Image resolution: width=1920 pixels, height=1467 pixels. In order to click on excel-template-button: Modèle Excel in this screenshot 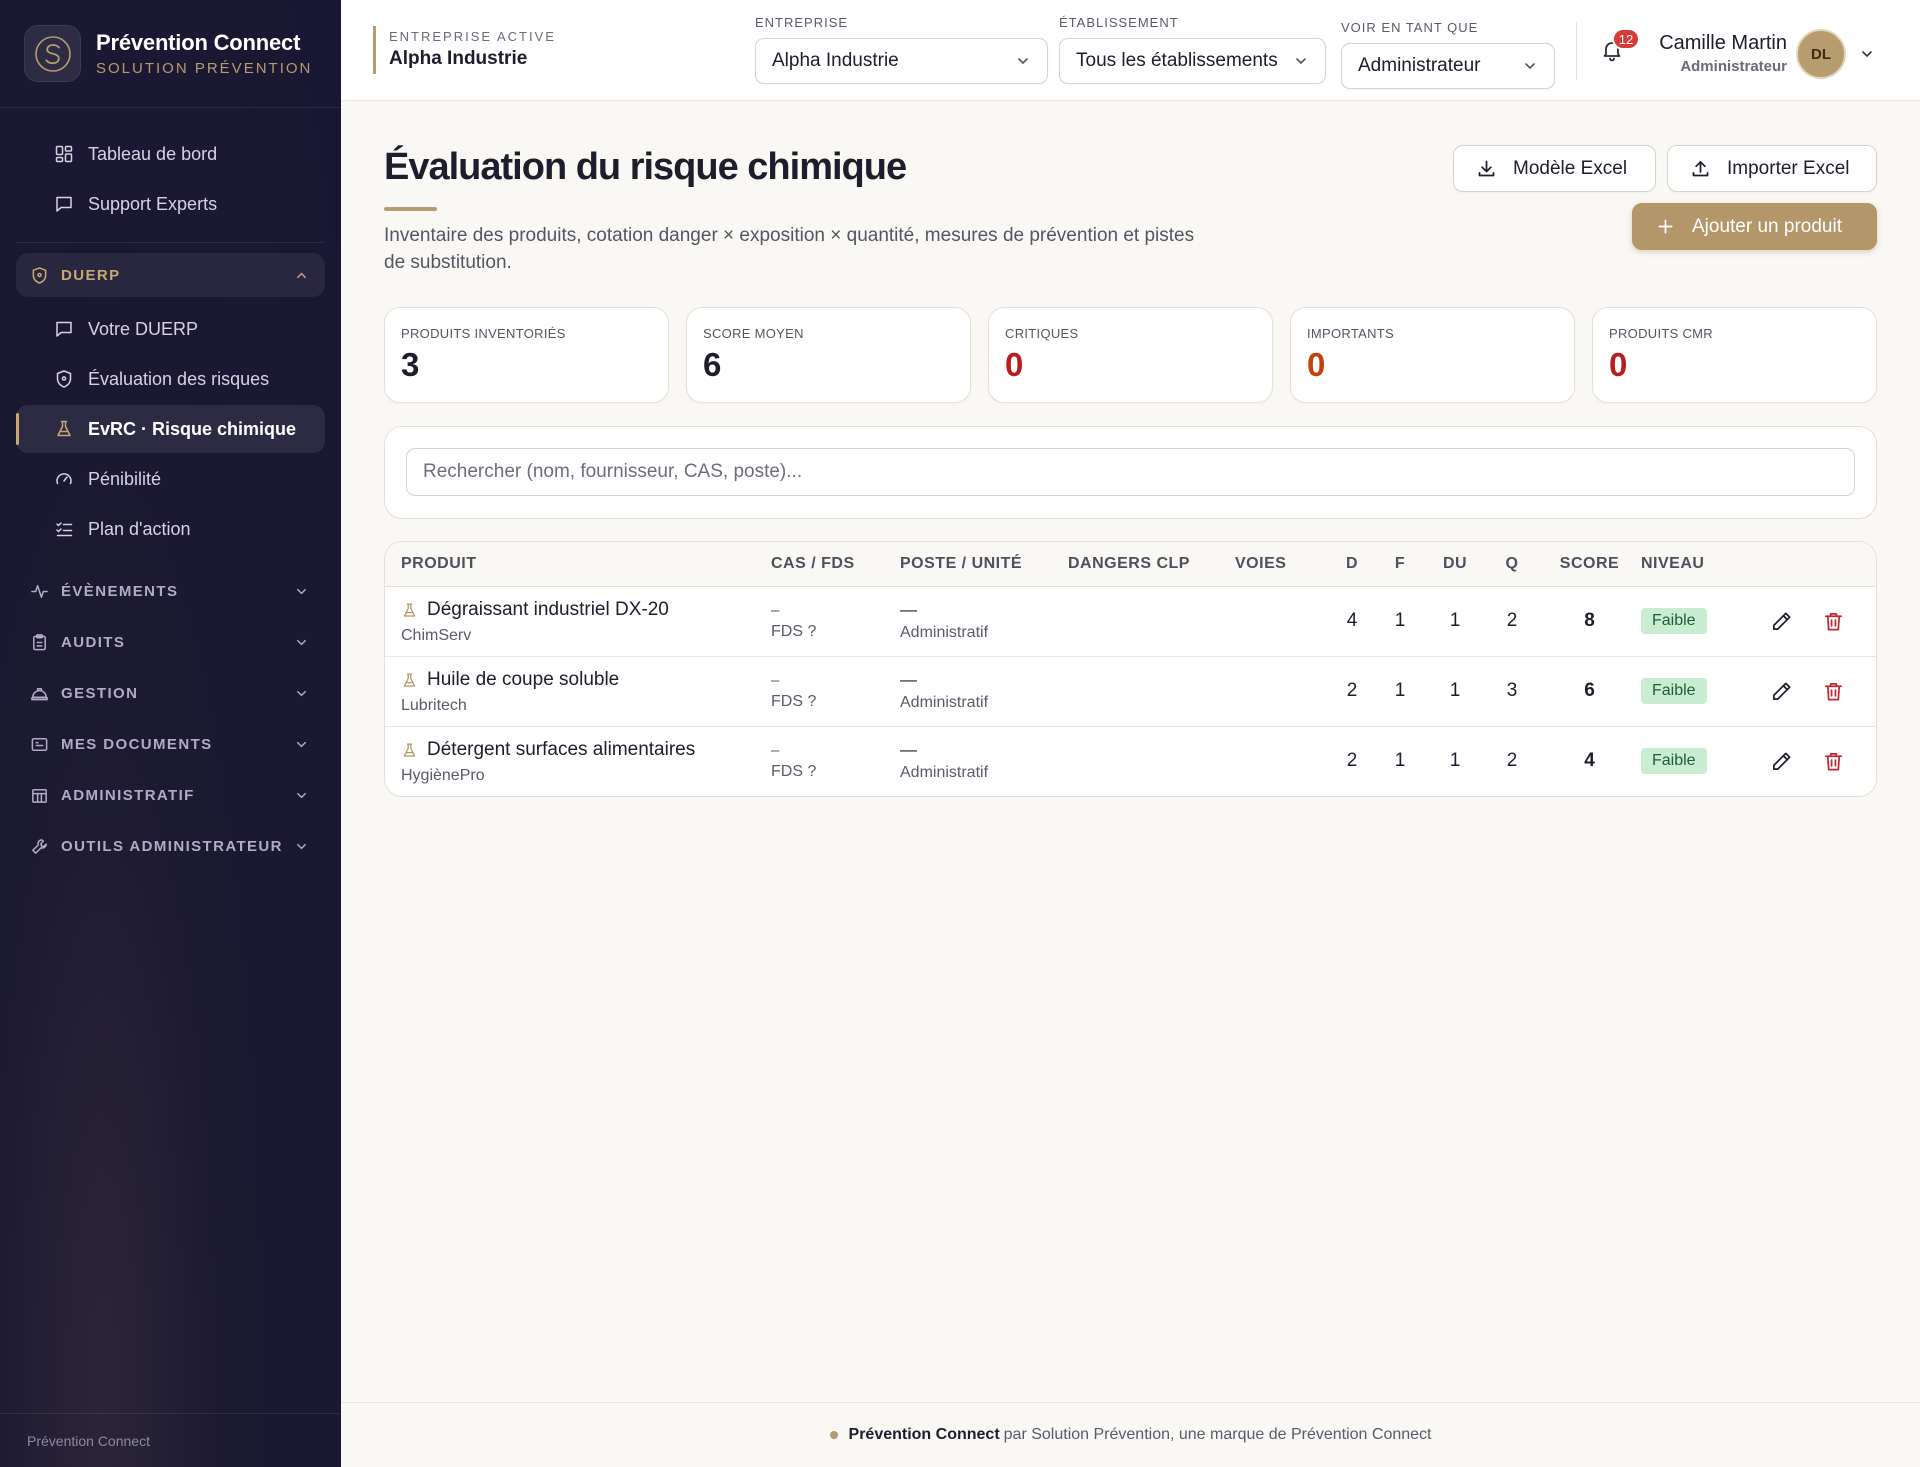, I will do `click(1554, 168)`.